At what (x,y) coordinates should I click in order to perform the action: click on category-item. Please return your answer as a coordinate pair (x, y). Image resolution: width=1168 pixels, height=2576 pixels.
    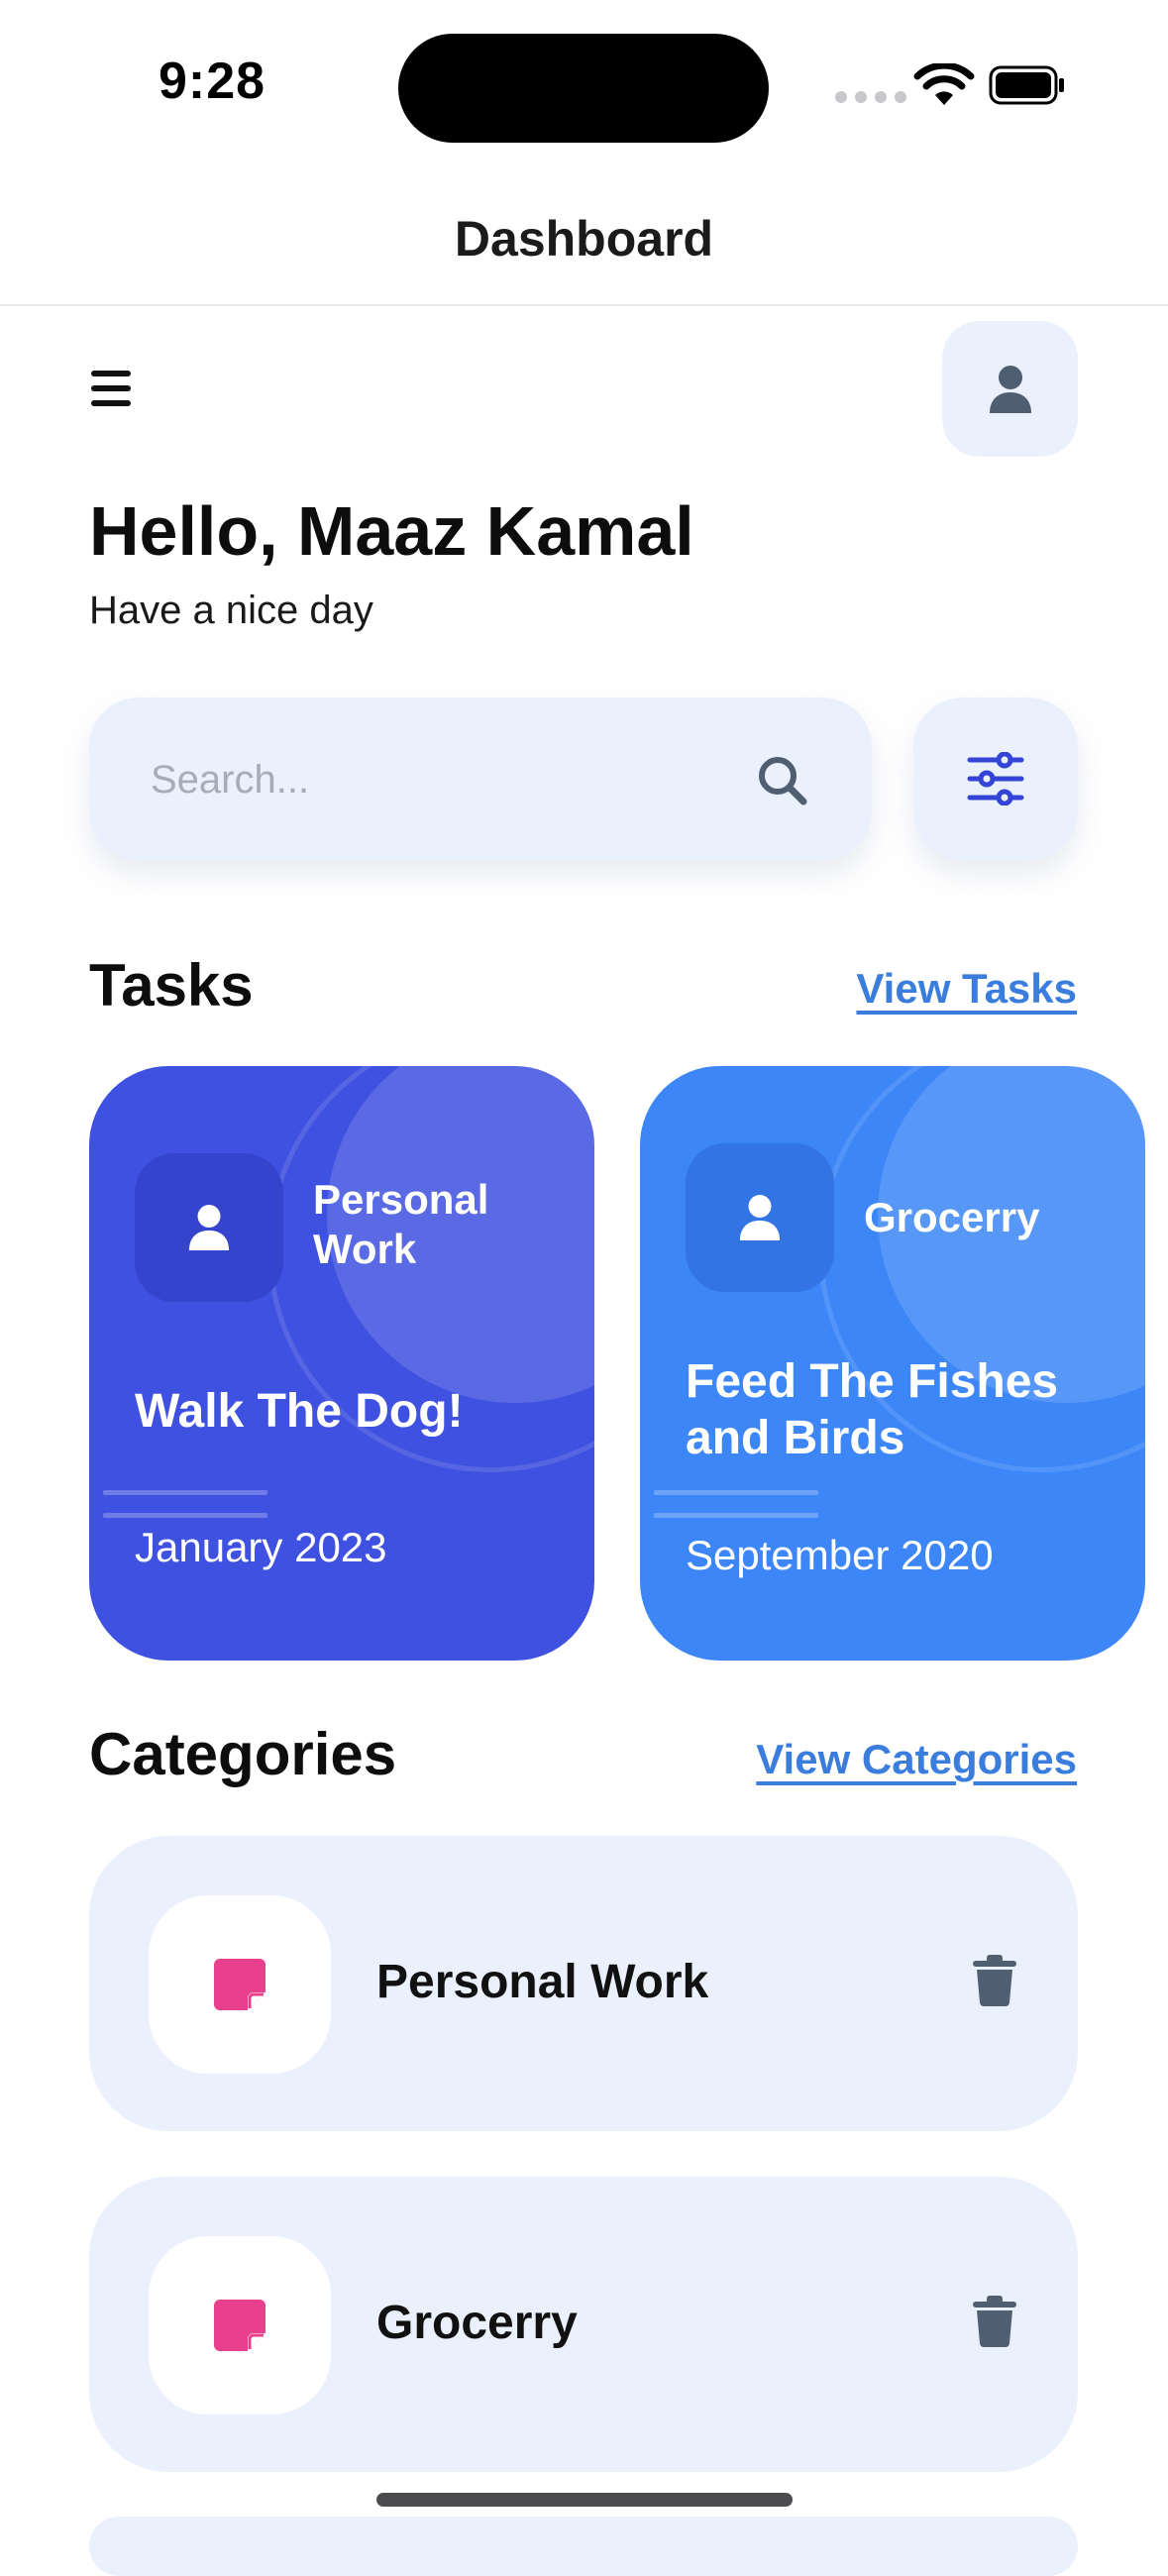
    Looking at the image, I should click on (583, 2546).